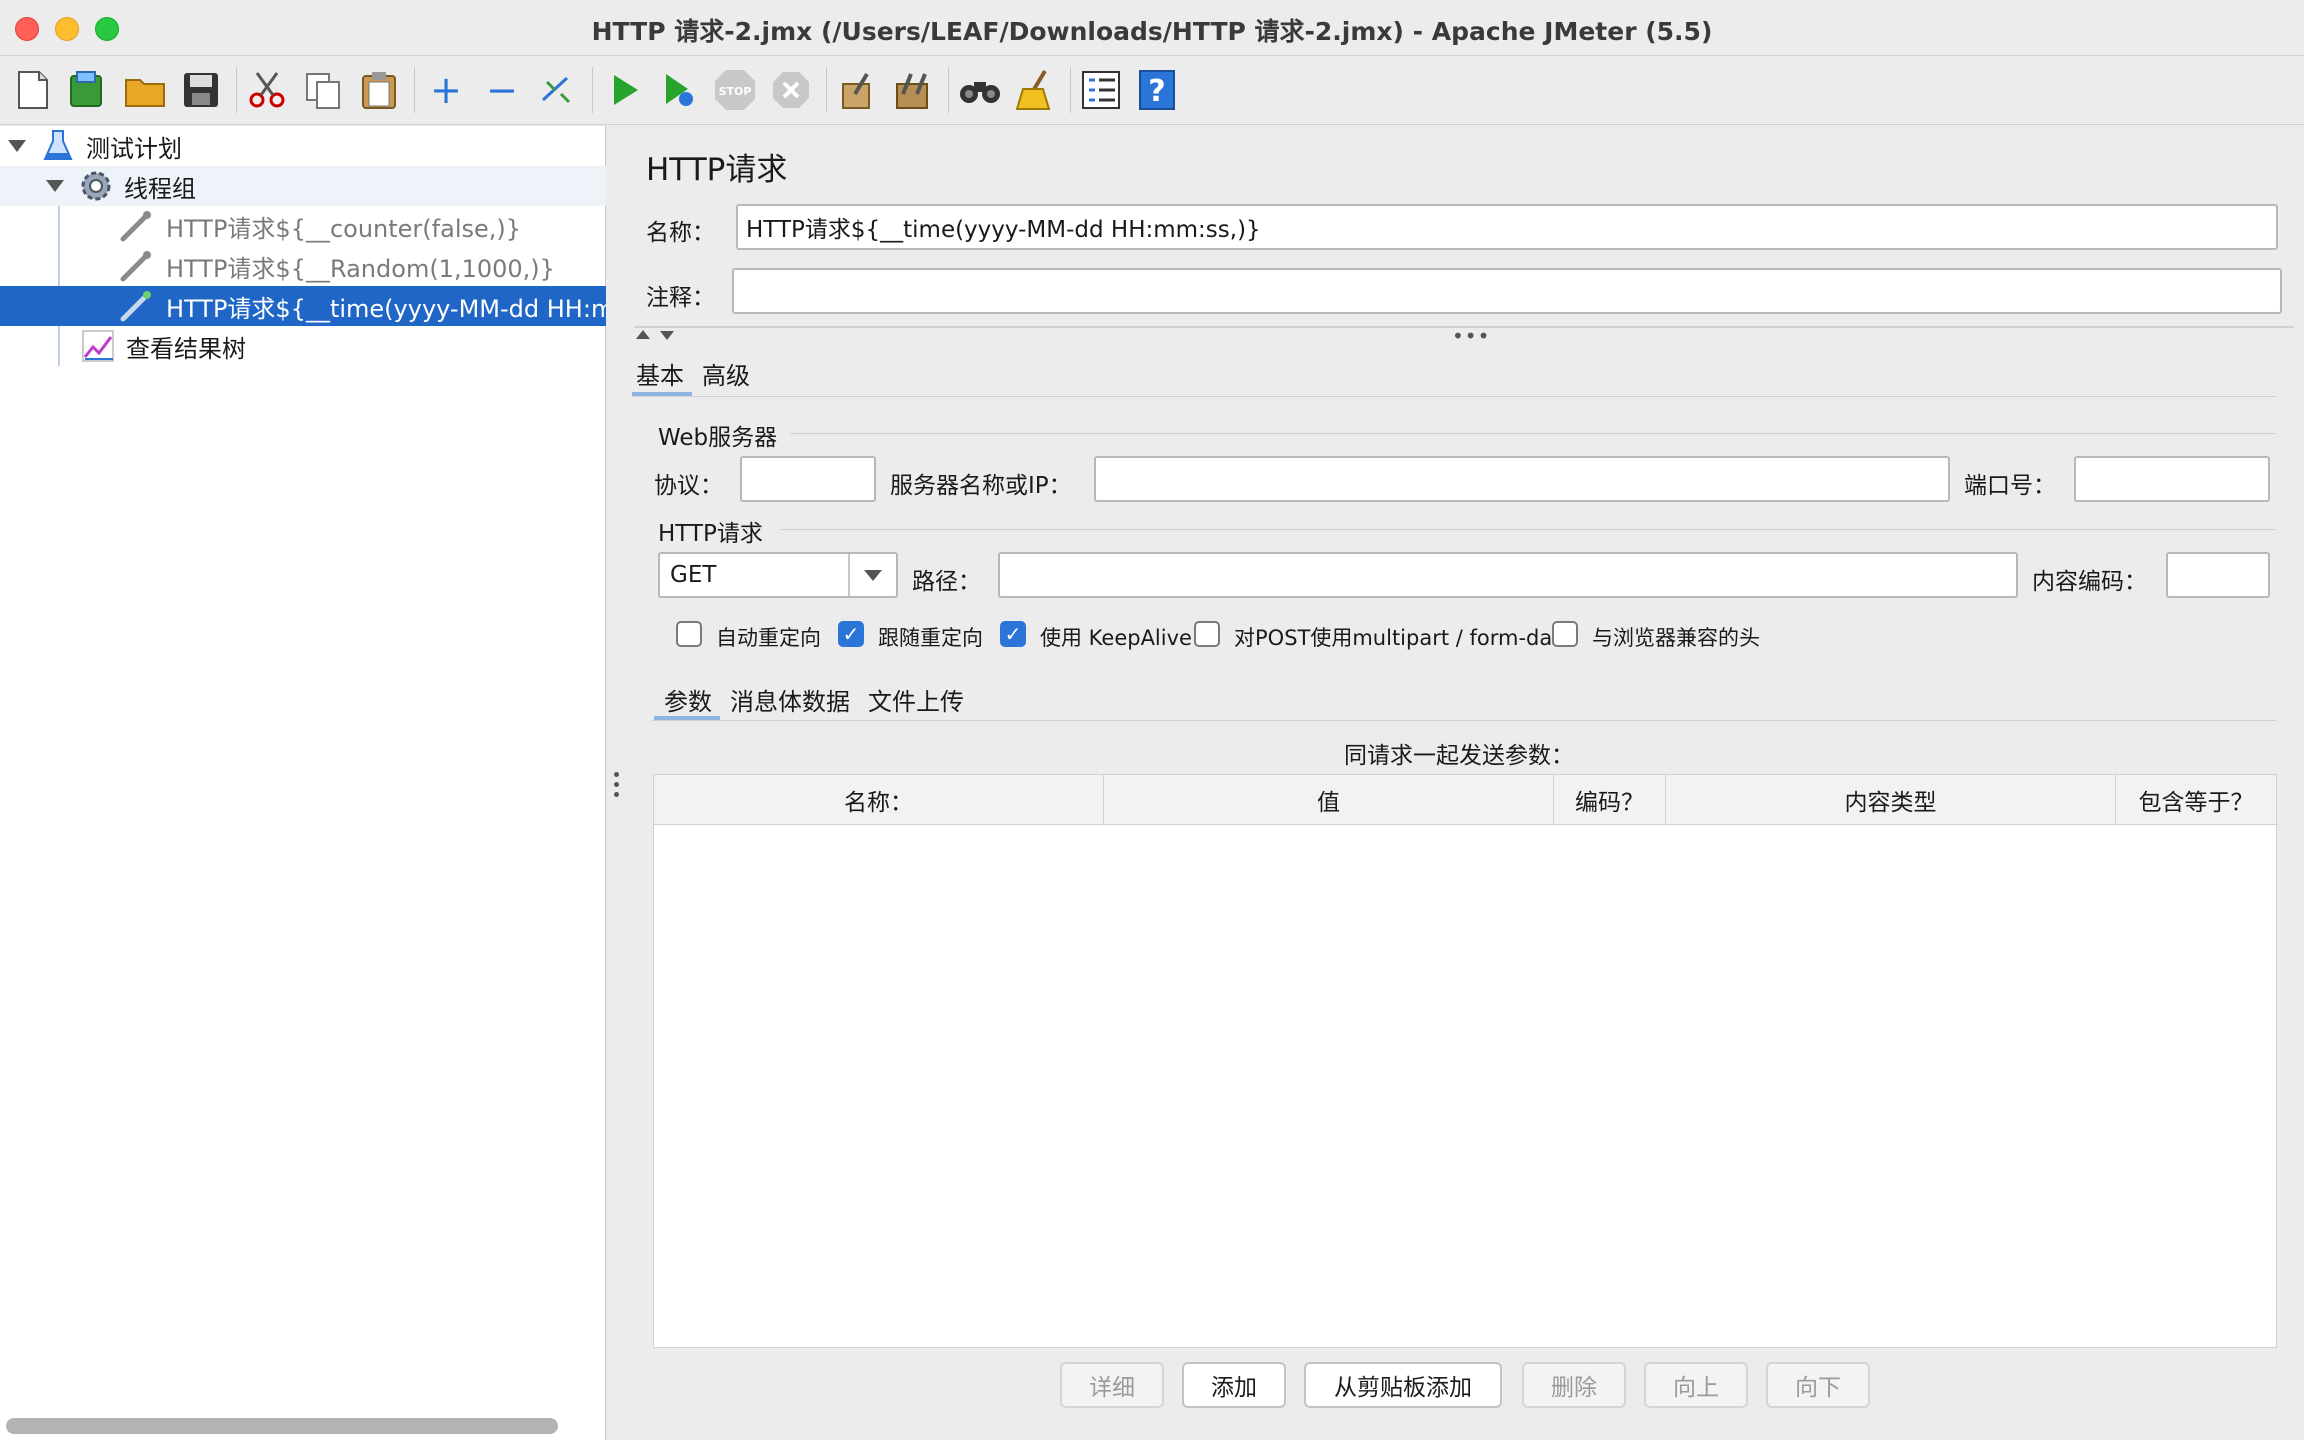  I want to click on tree-item-label: 测试计划, so click(134, 148).